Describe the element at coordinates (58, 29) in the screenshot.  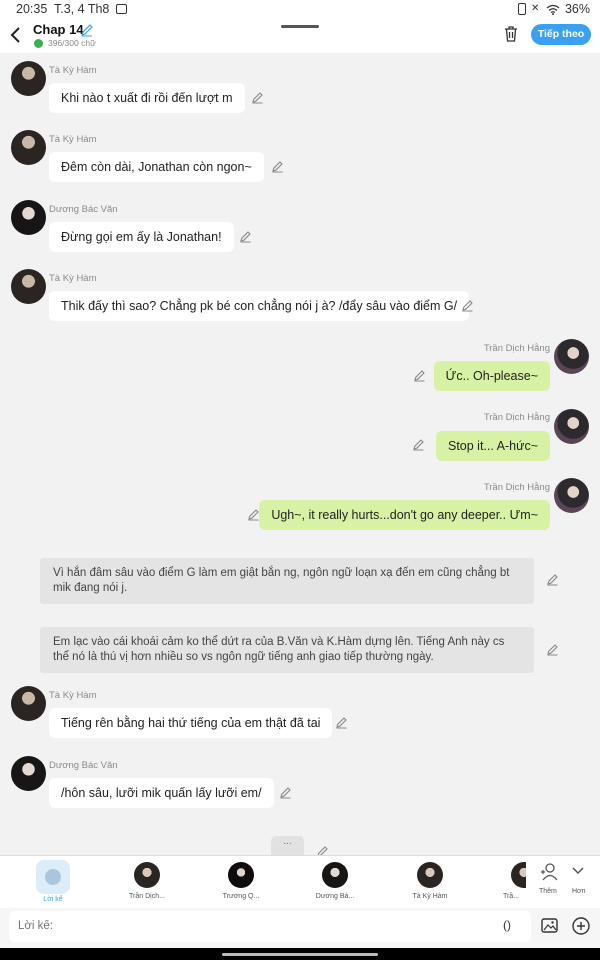
I see `chapter-title: Chap 14` at that location.